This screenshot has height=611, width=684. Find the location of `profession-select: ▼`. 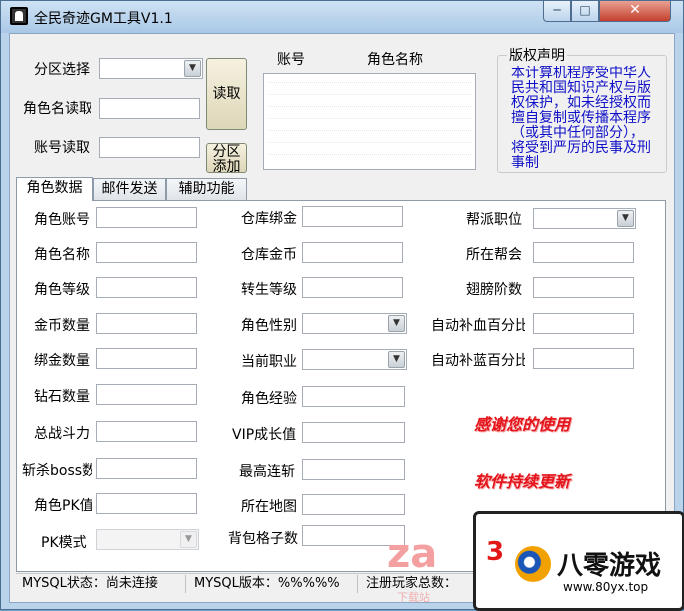

profession-select: ▼ is located at coordinates (354, 359).